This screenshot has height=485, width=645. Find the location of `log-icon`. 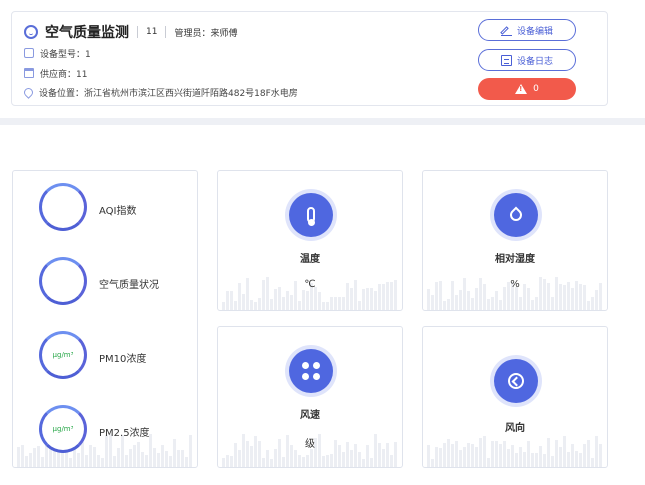

log-icon is located at coordinates (506, 60).